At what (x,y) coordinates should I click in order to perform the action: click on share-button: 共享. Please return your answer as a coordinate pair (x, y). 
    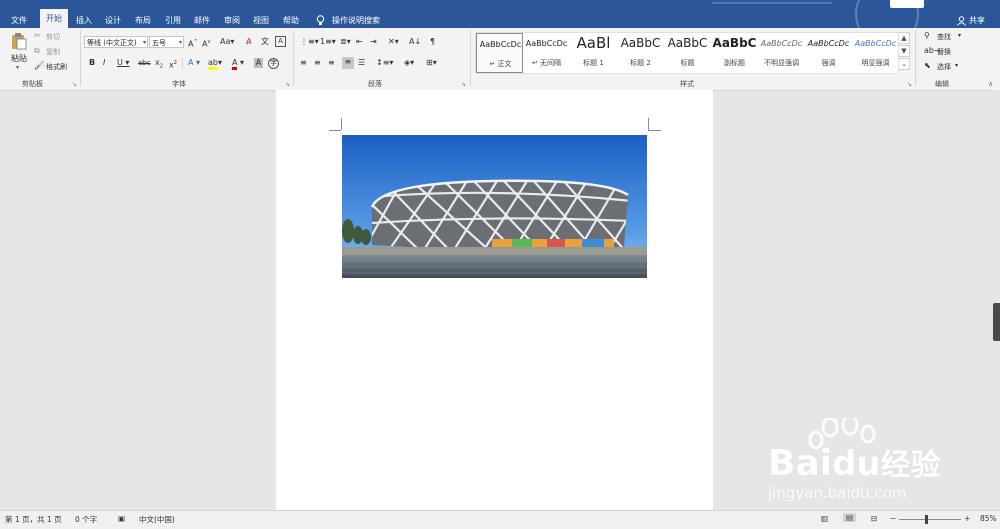
    Looking at the image, I should click on (977, 20).